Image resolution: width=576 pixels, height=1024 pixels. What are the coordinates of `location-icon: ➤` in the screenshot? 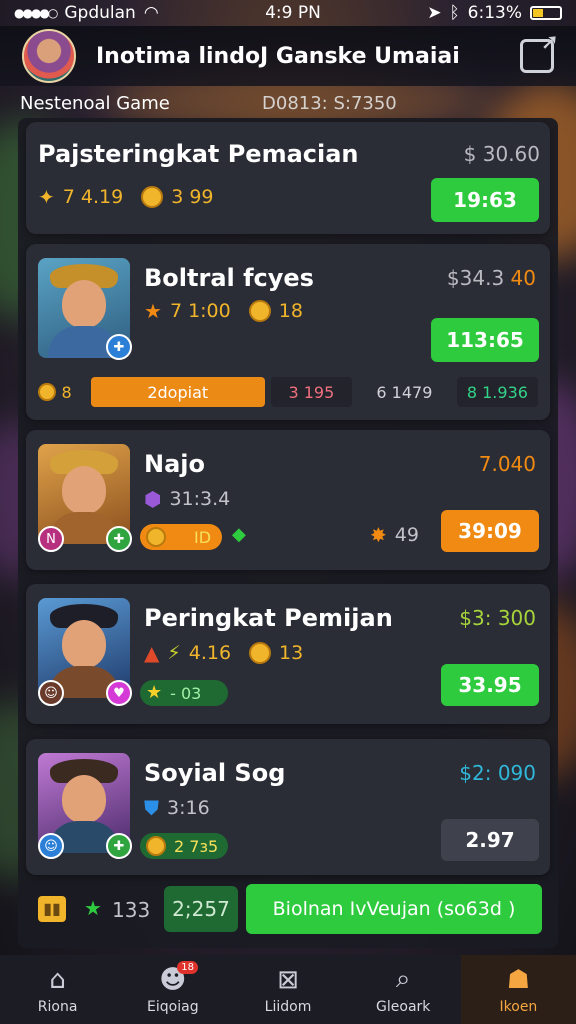 It's located at (434, 13).